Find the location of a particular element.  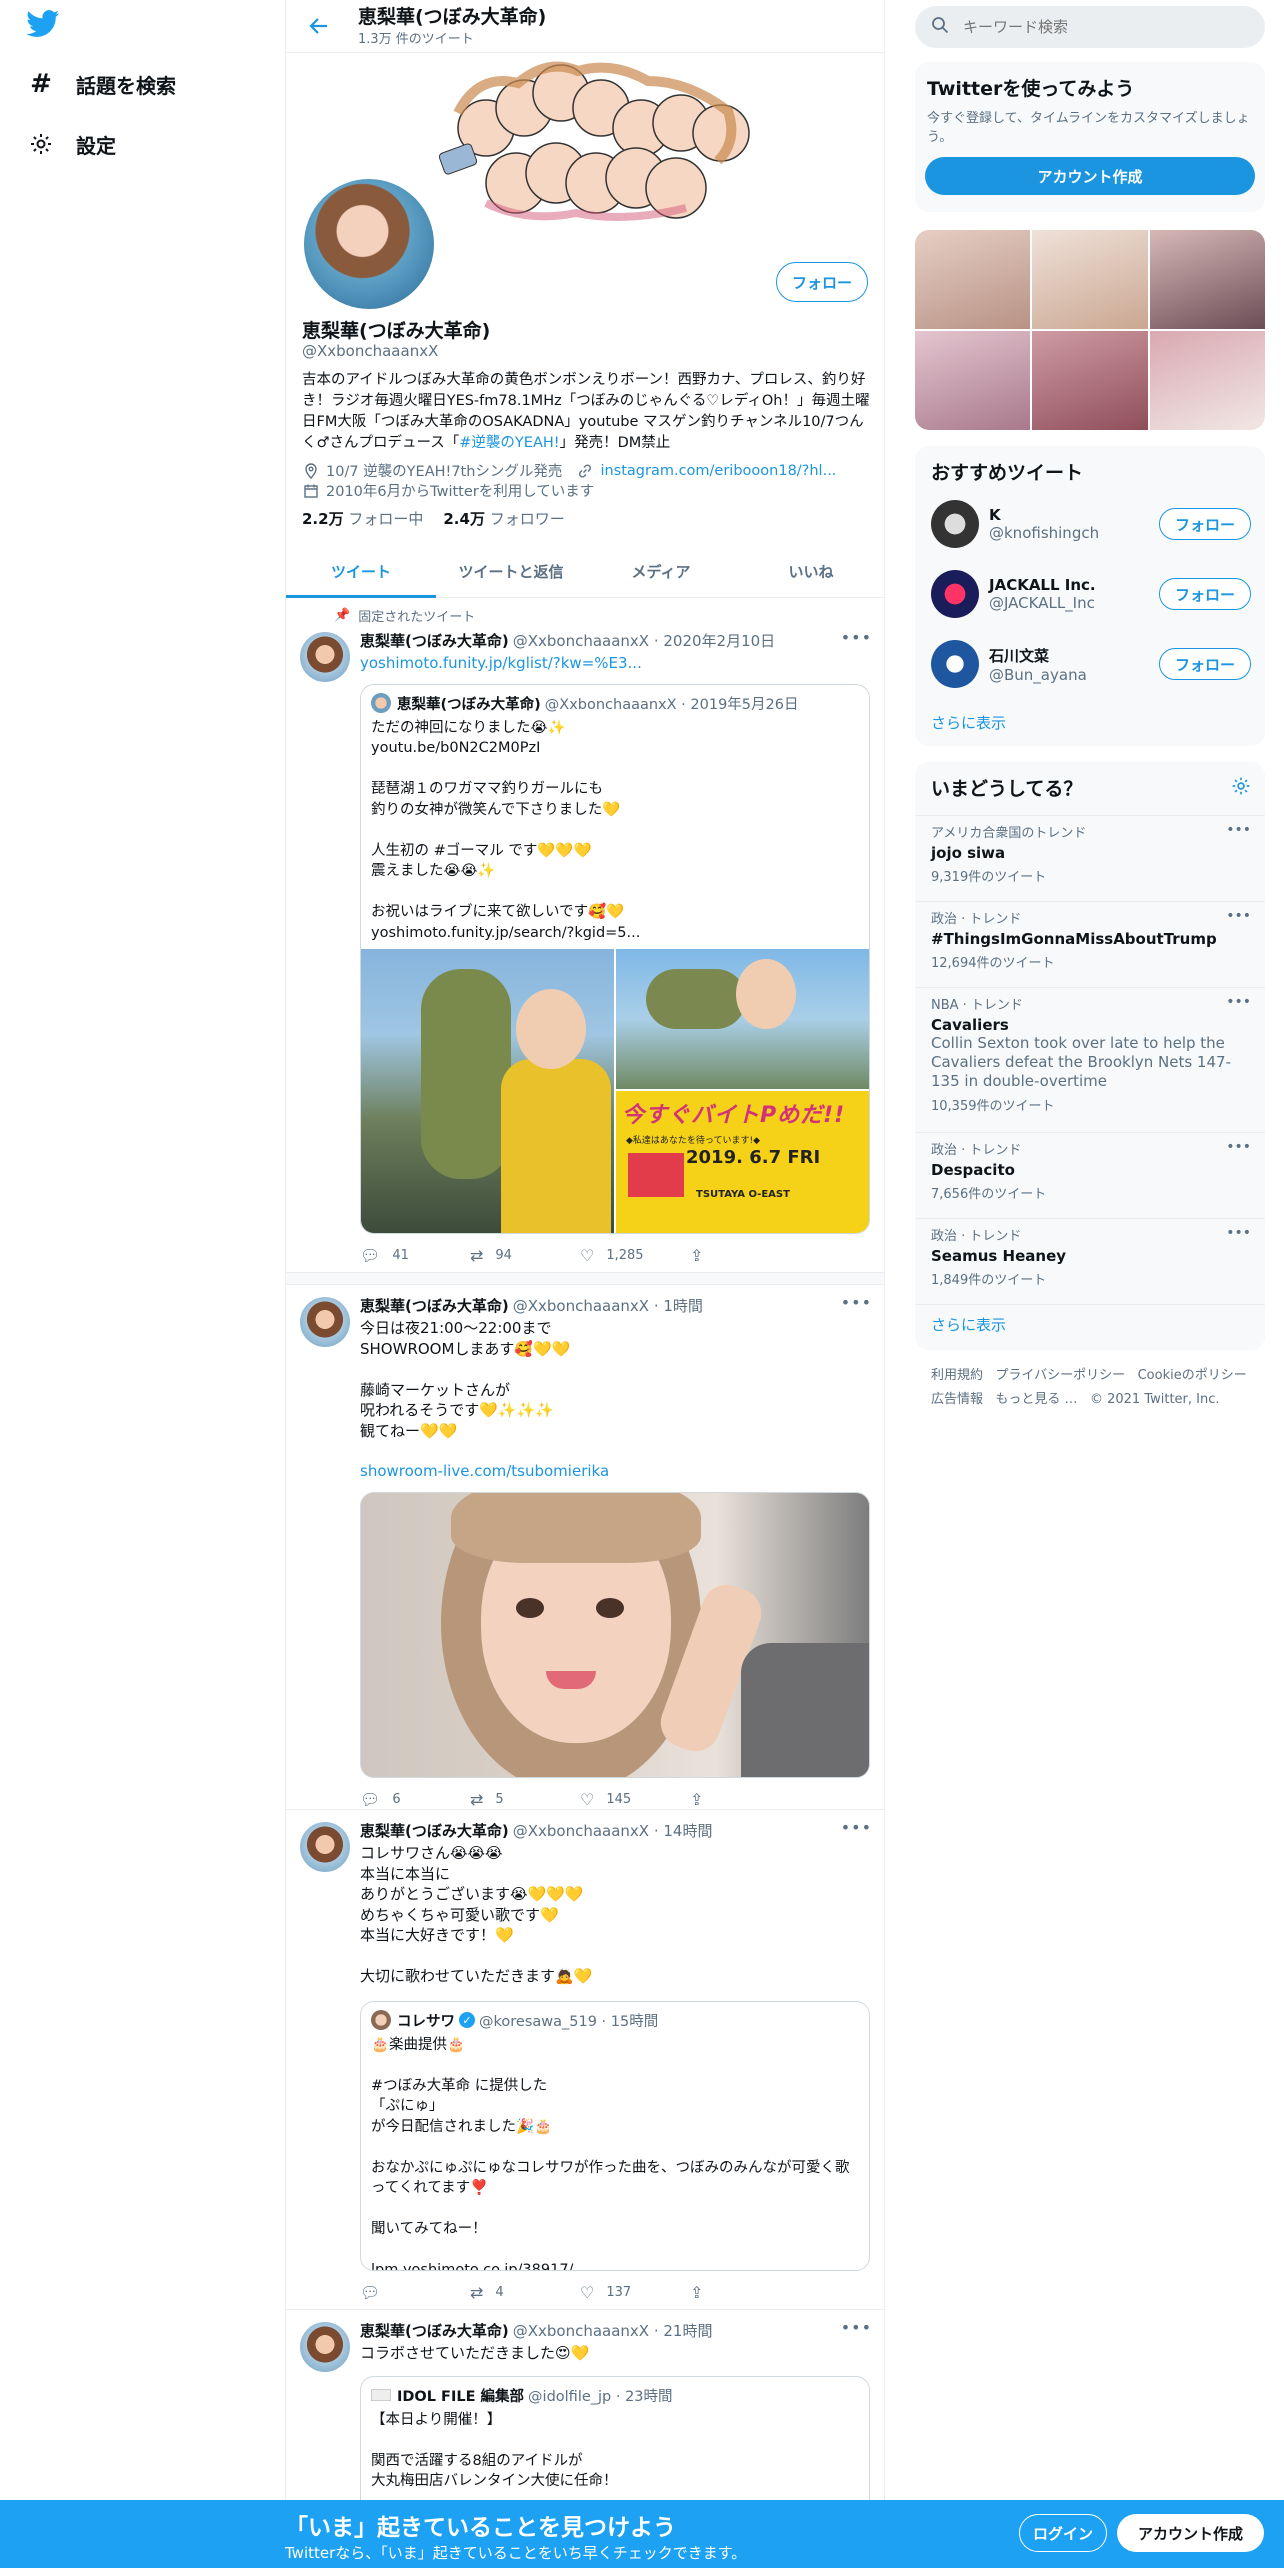

reply-button: 💬︎ is located at coordinates (415, 2292).